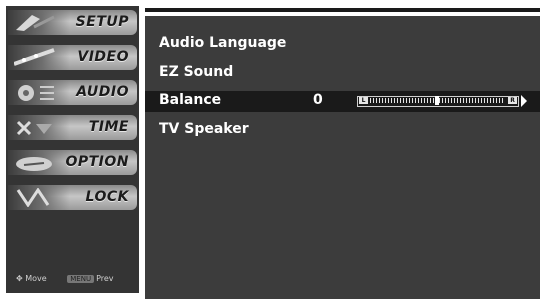  I want to click on setup-picture-icon, so click(35, 23).